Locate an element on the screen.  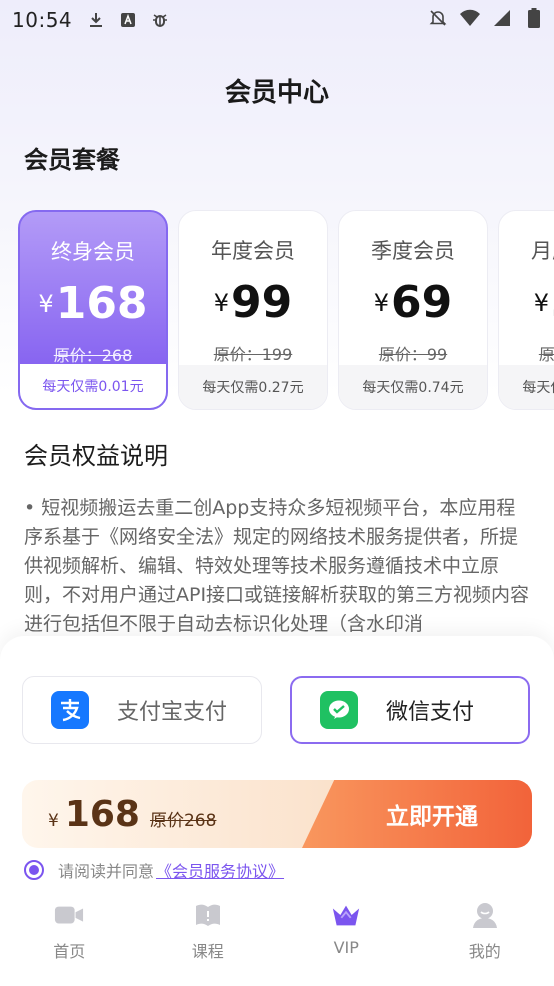
plan-daily-price: 每天仅需0.01元 is located at coordinates (93, 386).